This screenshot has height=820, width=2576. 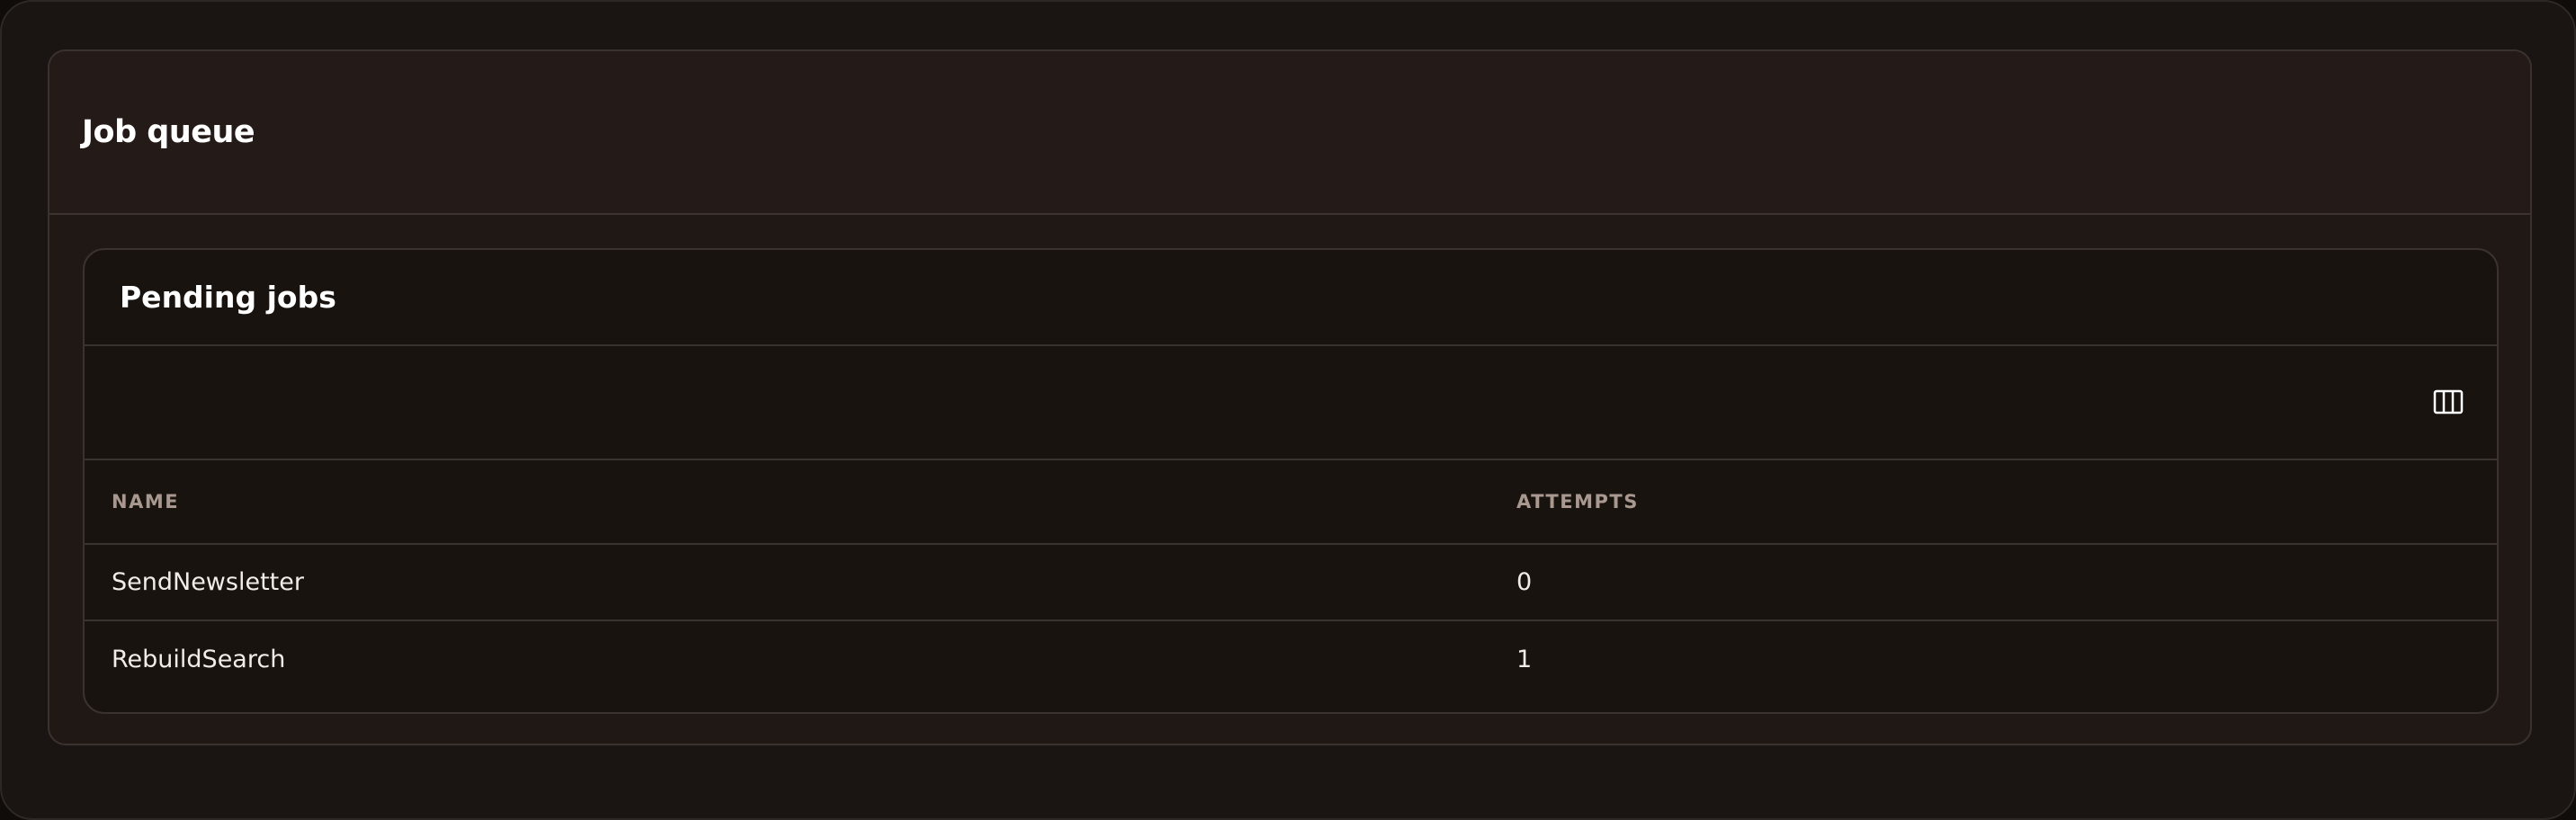 I want to click on job-name-cell: SendNewsletter, so click(x=787, y=582).